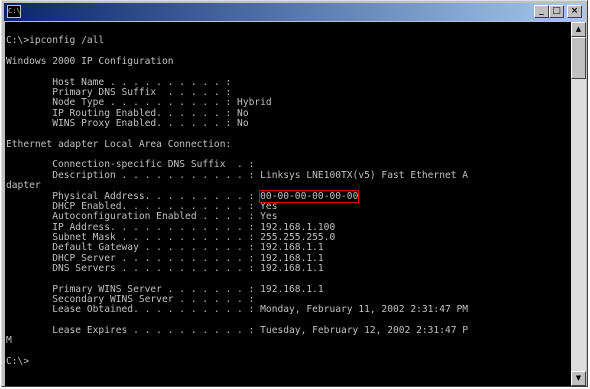 The height and width of the screenshot is (389, 590). Describe the element at coordinates (9, 341) in the screenshot. I see `console-line: M` at that location.